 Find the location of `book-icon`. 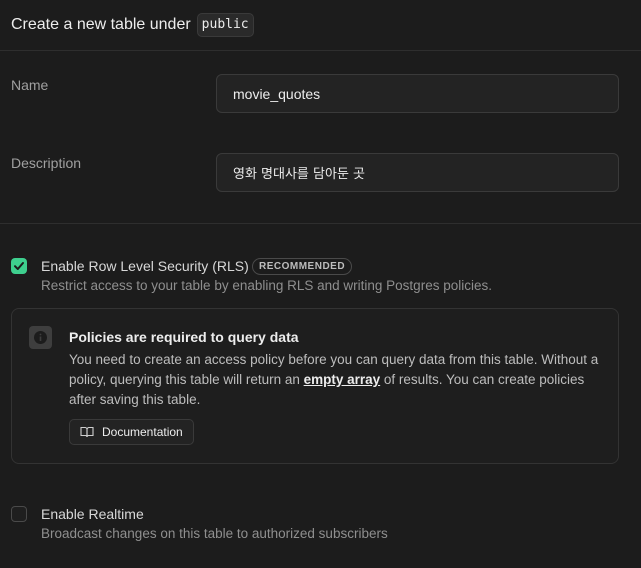

book-icon is located at coordinates (87, 432).